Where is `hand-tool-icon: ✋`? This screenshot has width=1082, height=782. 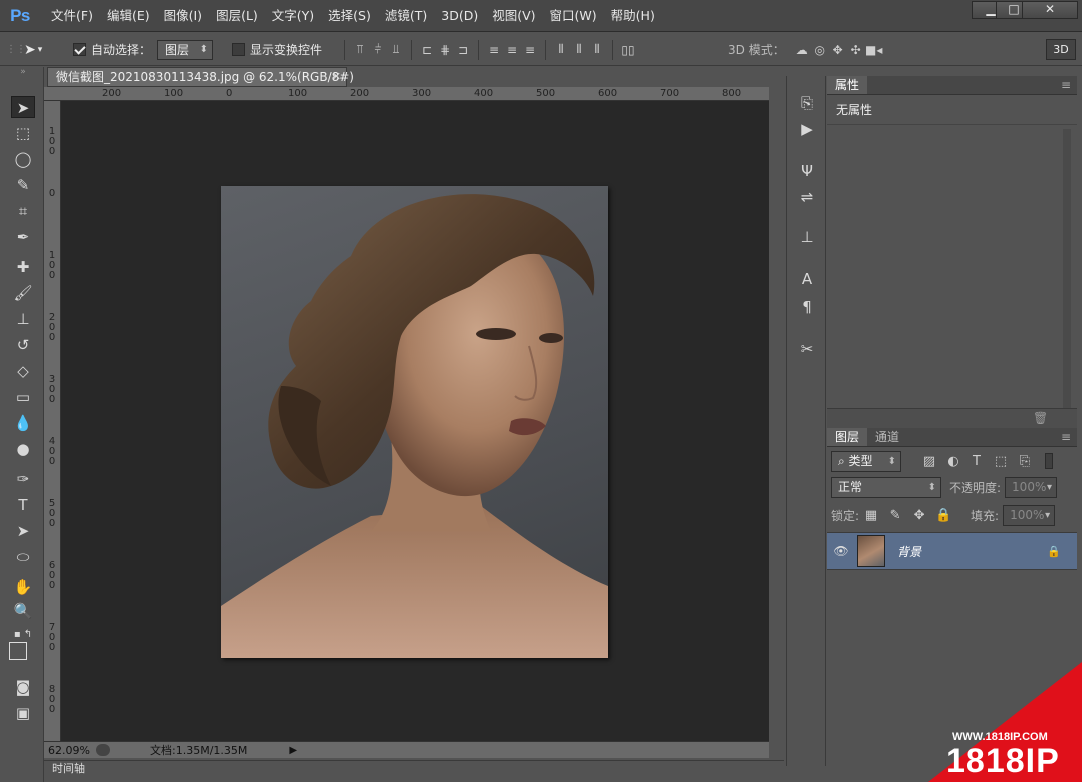 hand-tool-icon: ✋ is located at coordinates (23, 587).